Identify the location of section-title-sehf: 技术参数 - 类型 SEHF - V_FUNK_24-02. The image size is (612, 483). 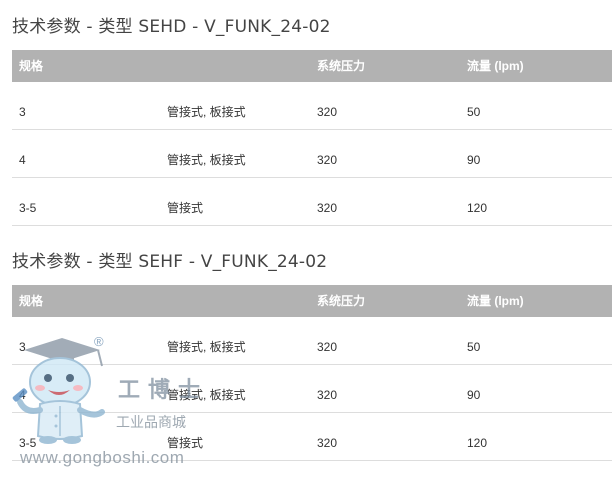
(170, 262).